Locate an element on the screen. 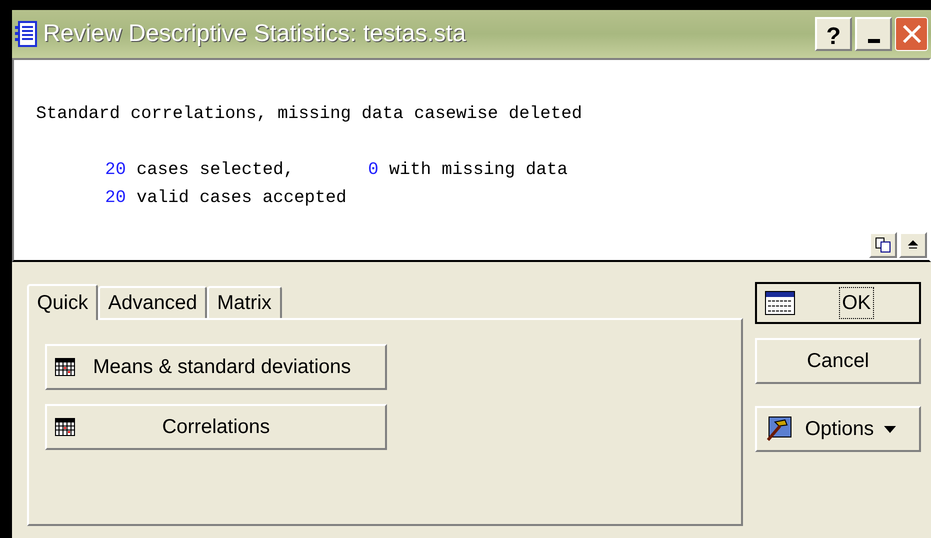 This screenshot has width=931, height=538. copy-button is located at coordinates (883, 245).